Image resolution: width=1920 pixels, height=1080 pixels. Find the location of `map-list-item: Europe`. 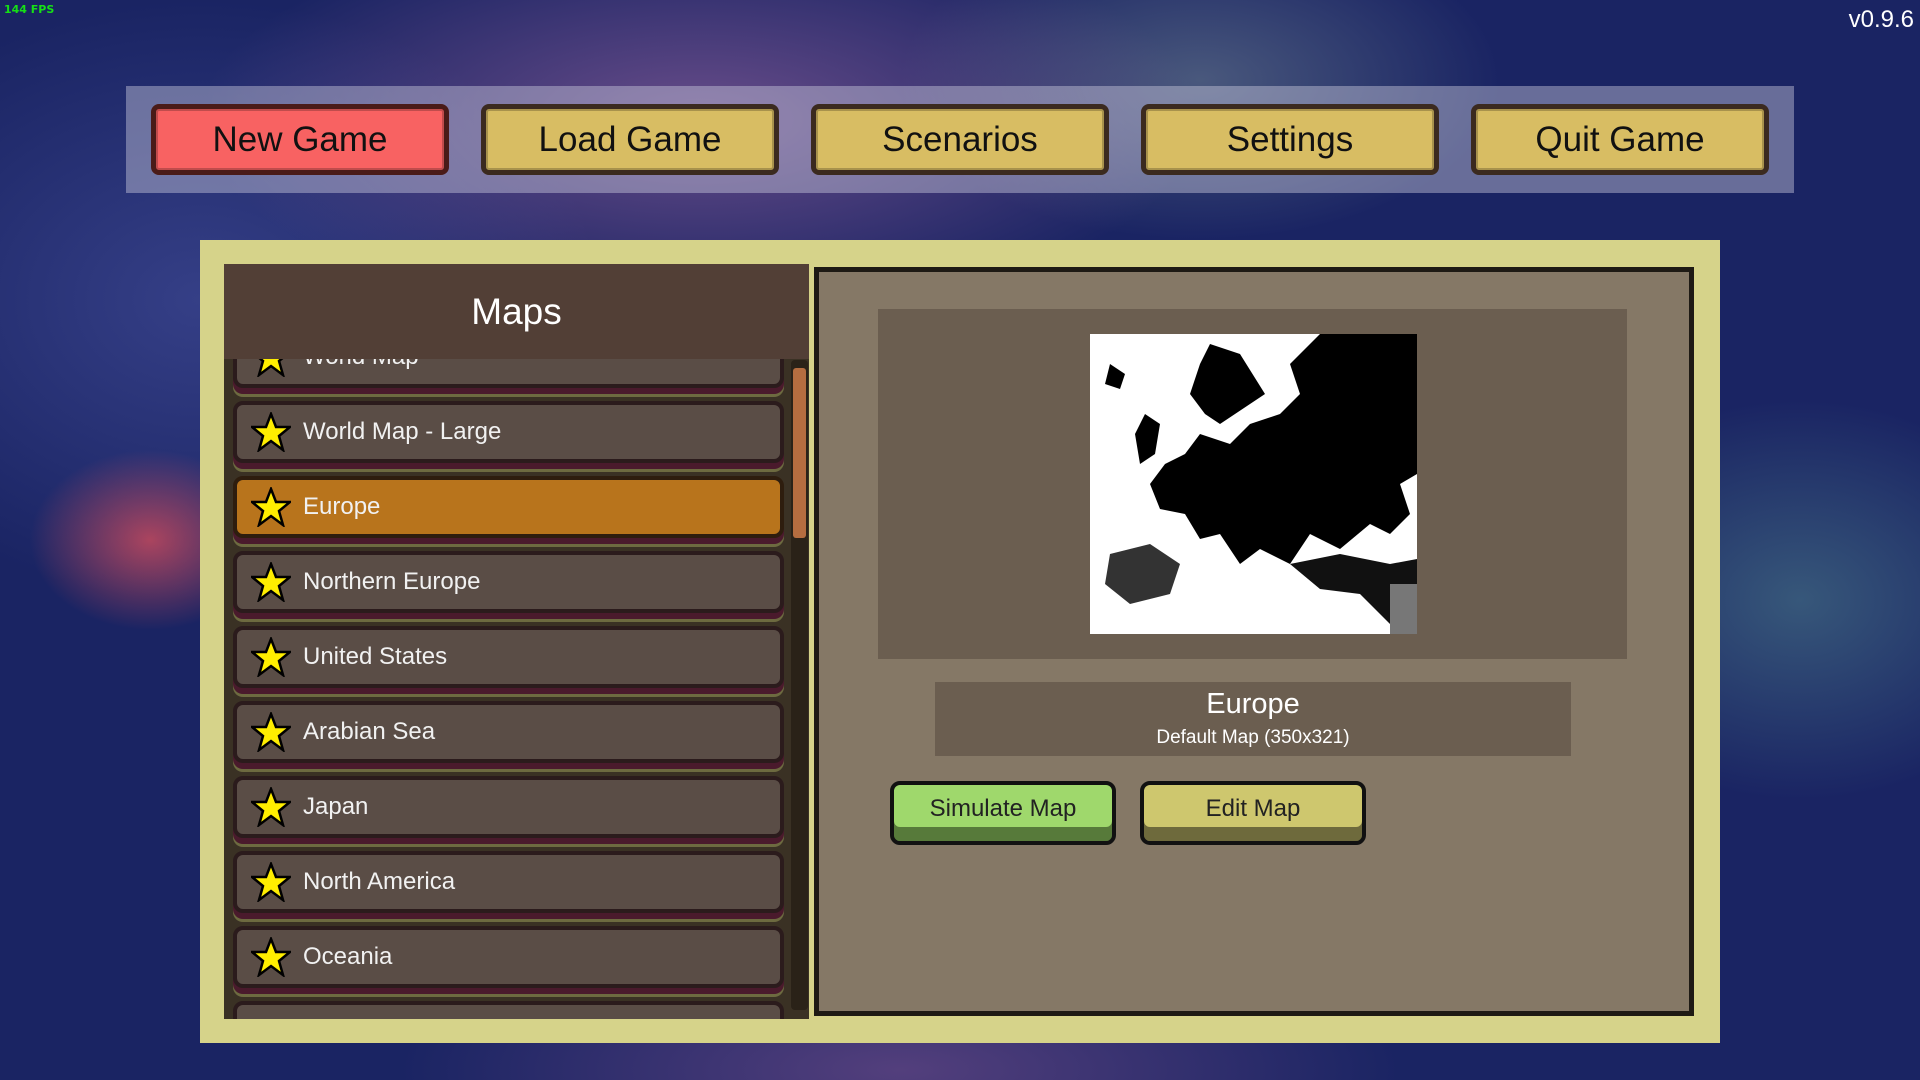

map-list-item: Europe is located at coordinates (508, 507).